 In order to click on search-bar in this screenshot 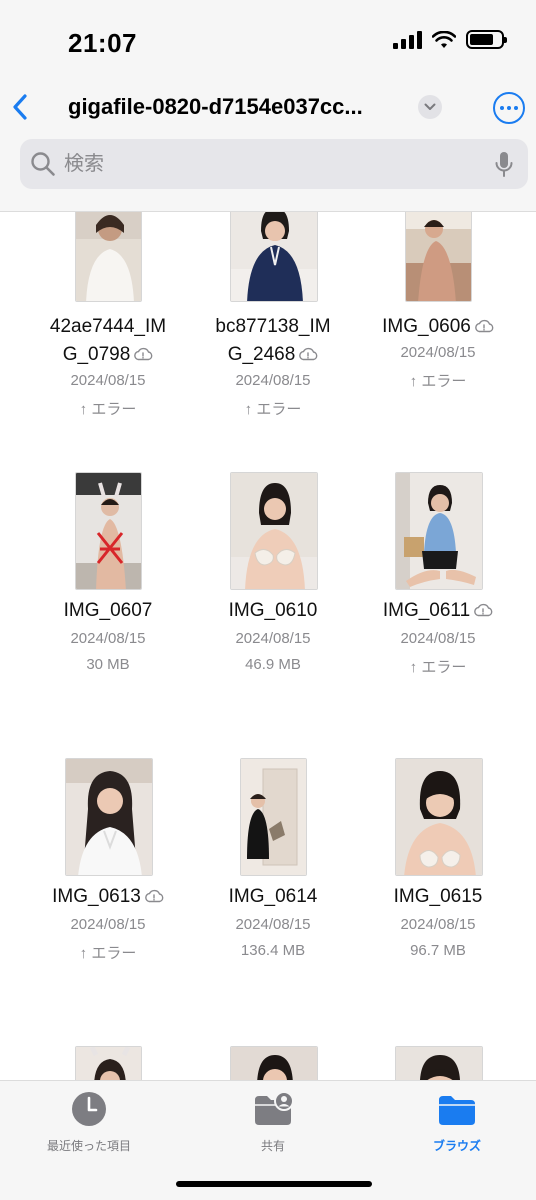, I will do `click(274, 164)`.